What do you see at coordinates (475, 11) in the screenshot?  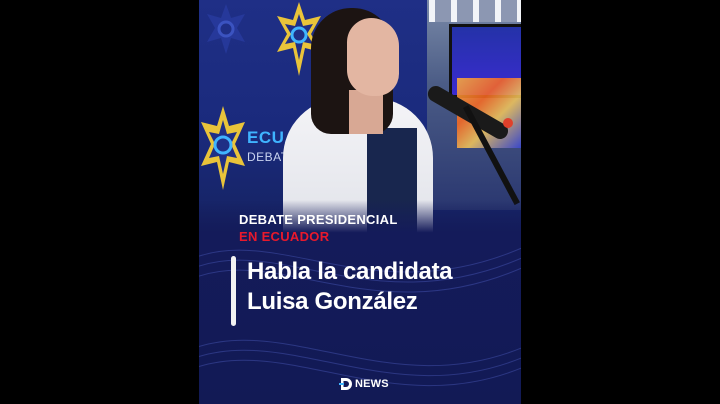 I see `ceiling-lights` at bounding box center [475, 11].